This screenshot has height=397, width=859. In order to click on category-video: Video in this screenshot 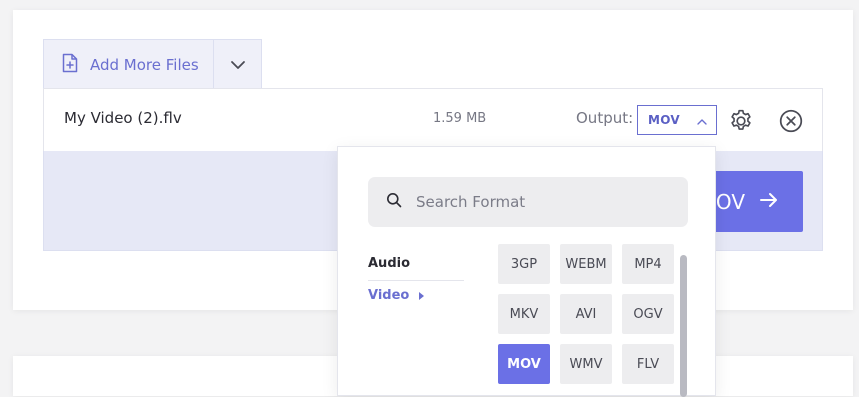, I will do `click(396, 295)`.